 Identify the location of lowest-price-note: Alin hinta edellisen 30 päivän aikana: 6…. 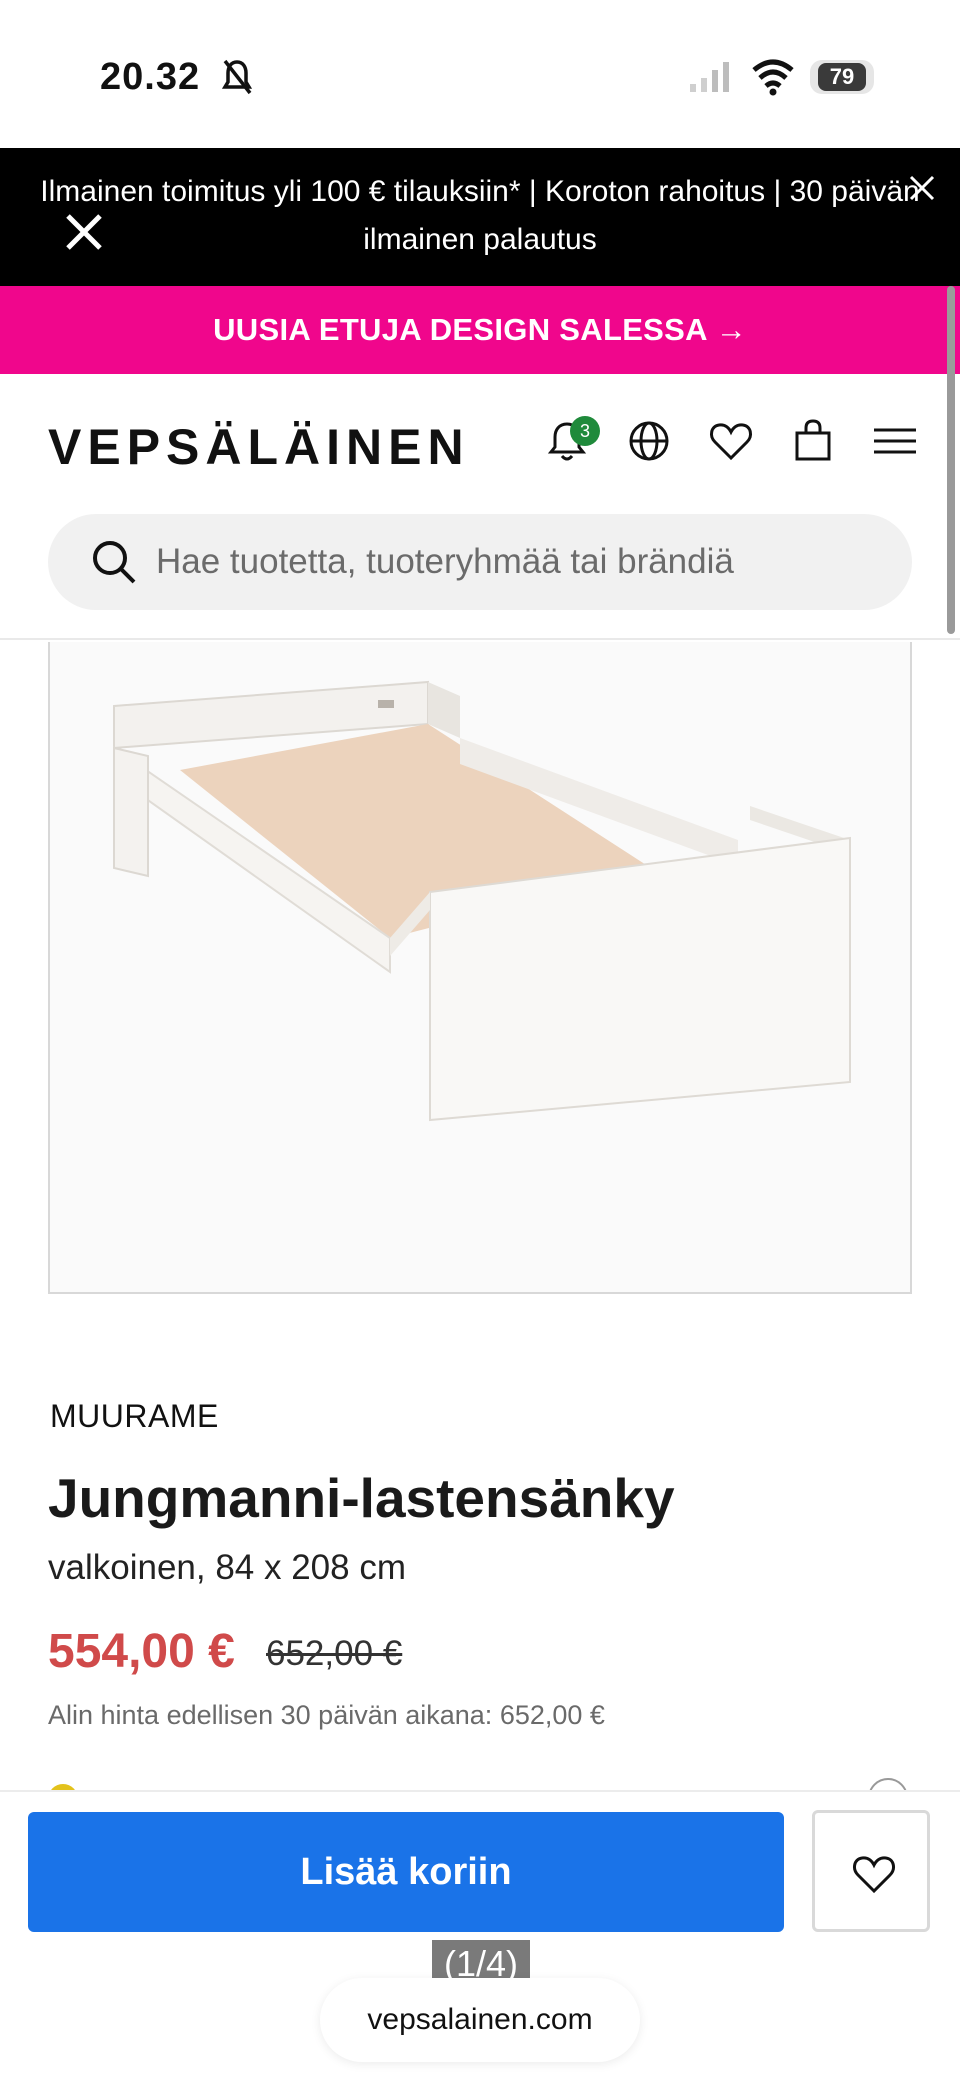
(326, 1715).